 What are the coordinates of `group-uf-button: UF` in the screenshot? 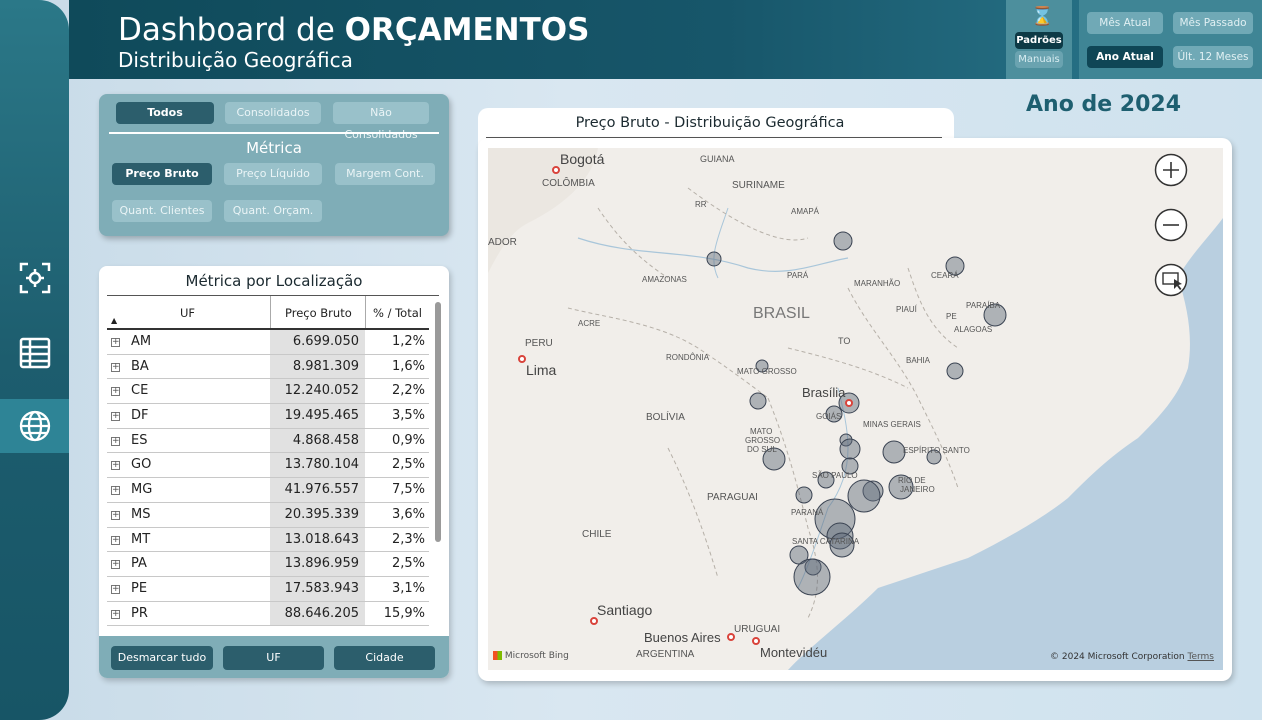 It's located at (273, 658).